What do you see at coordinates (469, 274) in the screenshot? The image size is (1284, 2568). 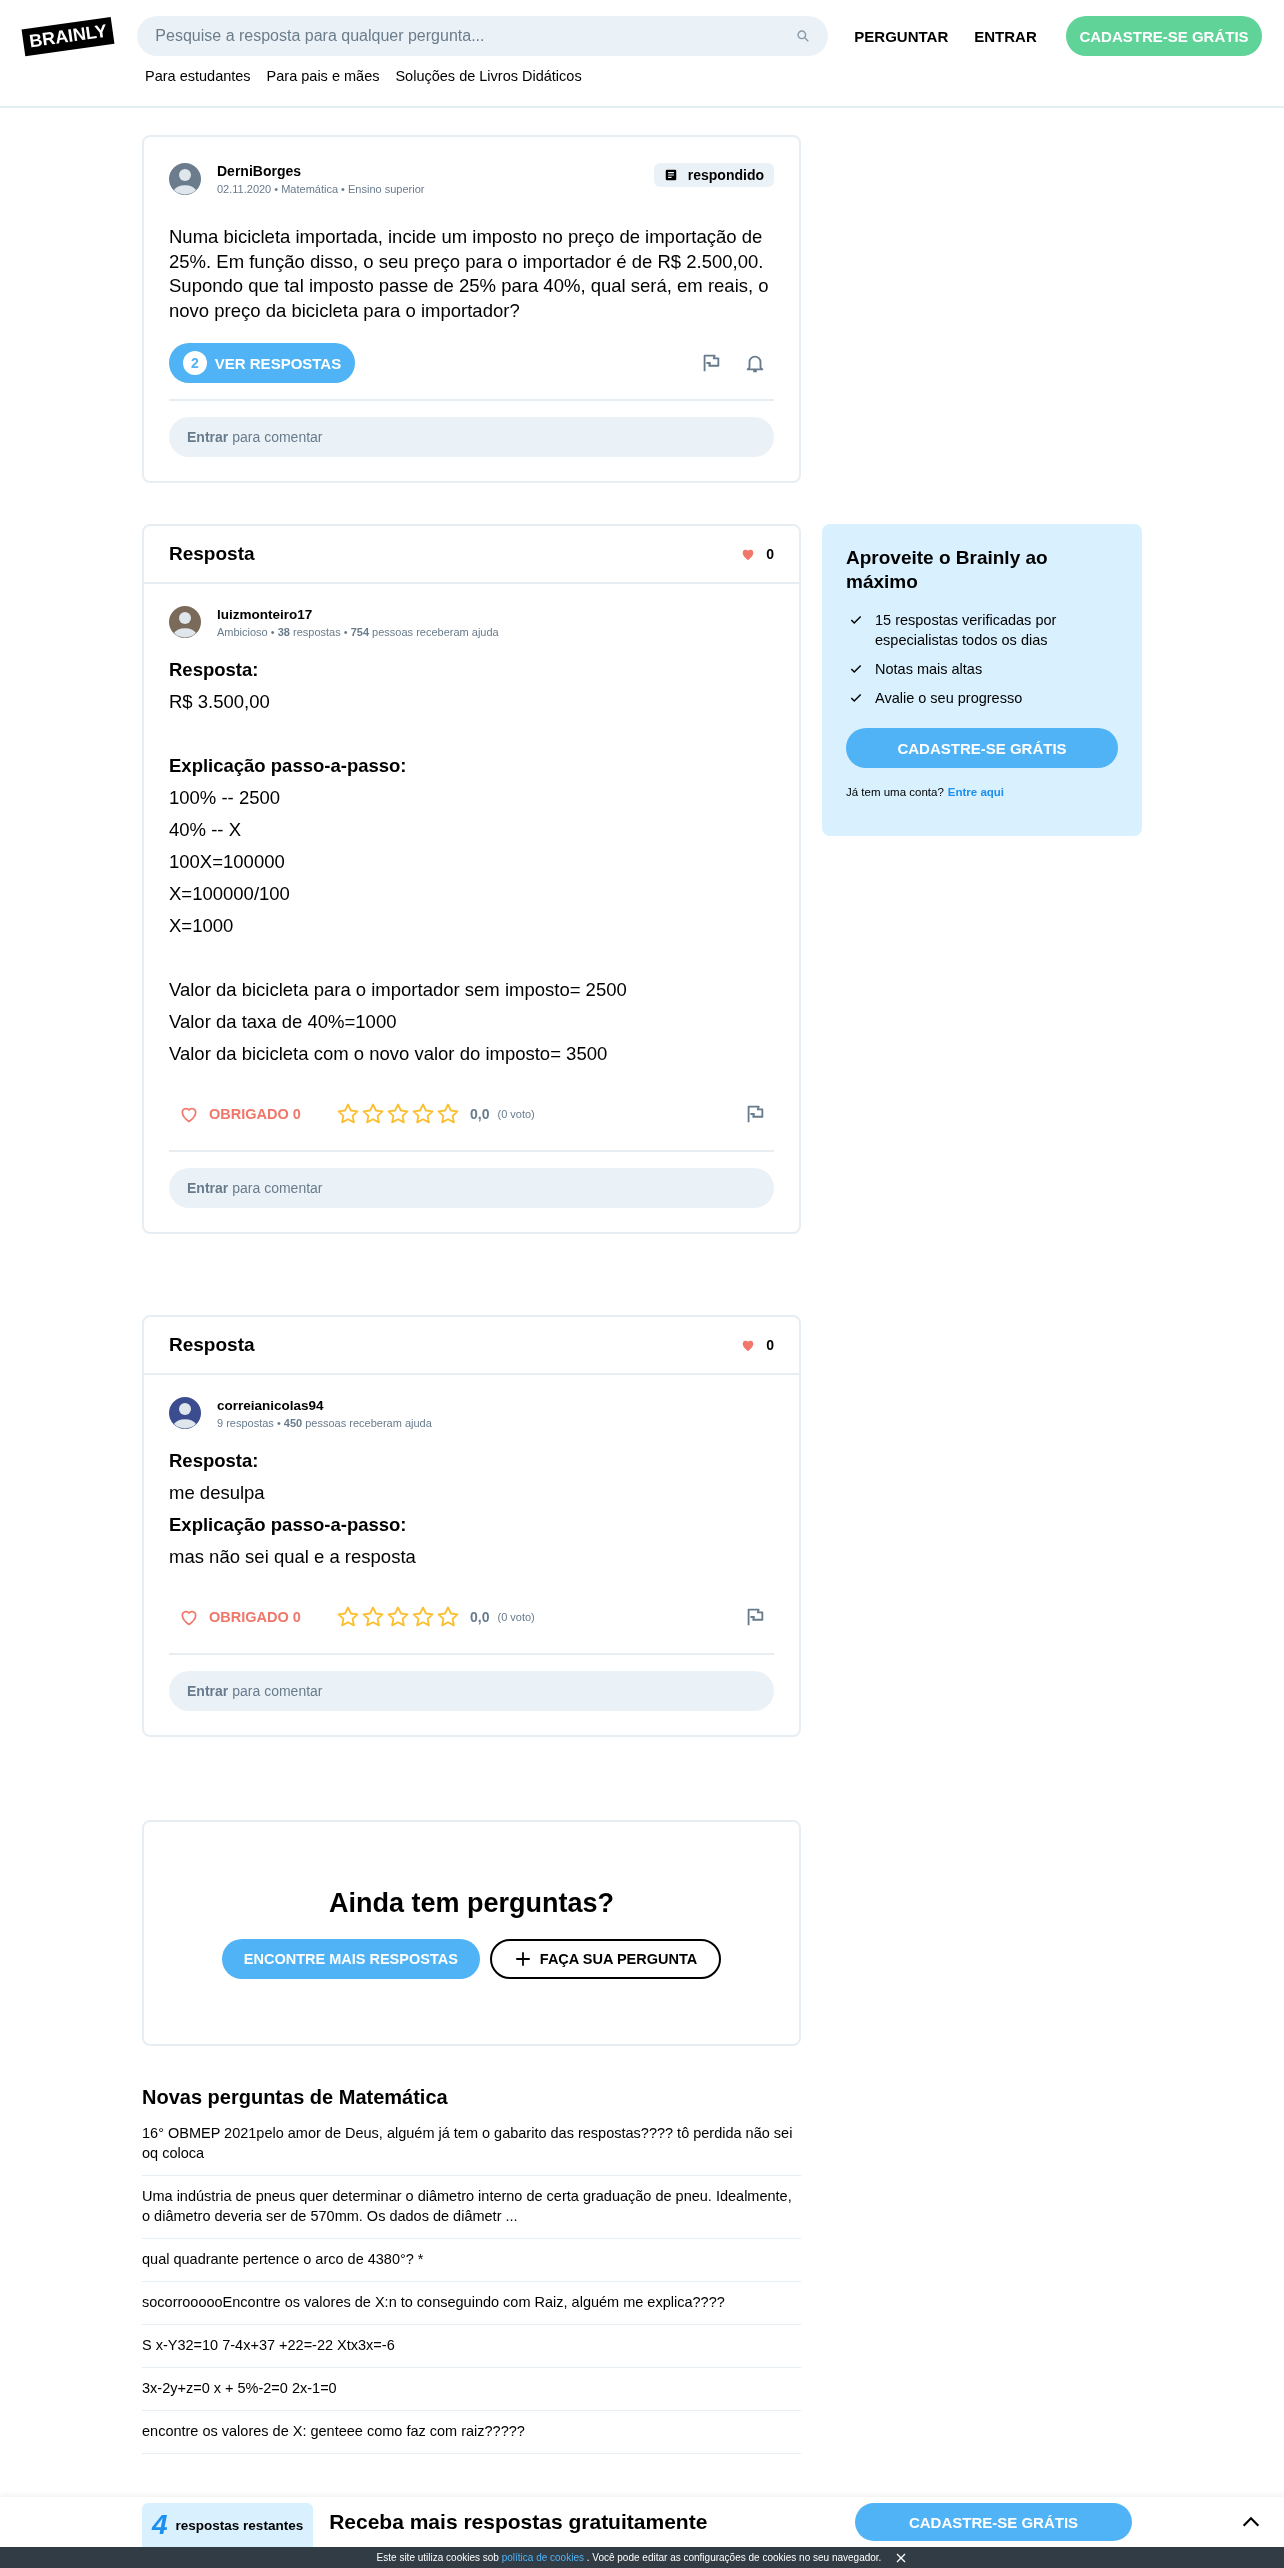 I see `question-text: Numa bicicleta importada, incide um imposto no preço de importação de 25%. Em função disso, o seu preço para o importador é de R$ 2.500,00. Supondo que tal imposto passe de 25% para 40%, qual será, em reais, o novo preço da bicicleta para o importador?` at bounding box center [469, 274].